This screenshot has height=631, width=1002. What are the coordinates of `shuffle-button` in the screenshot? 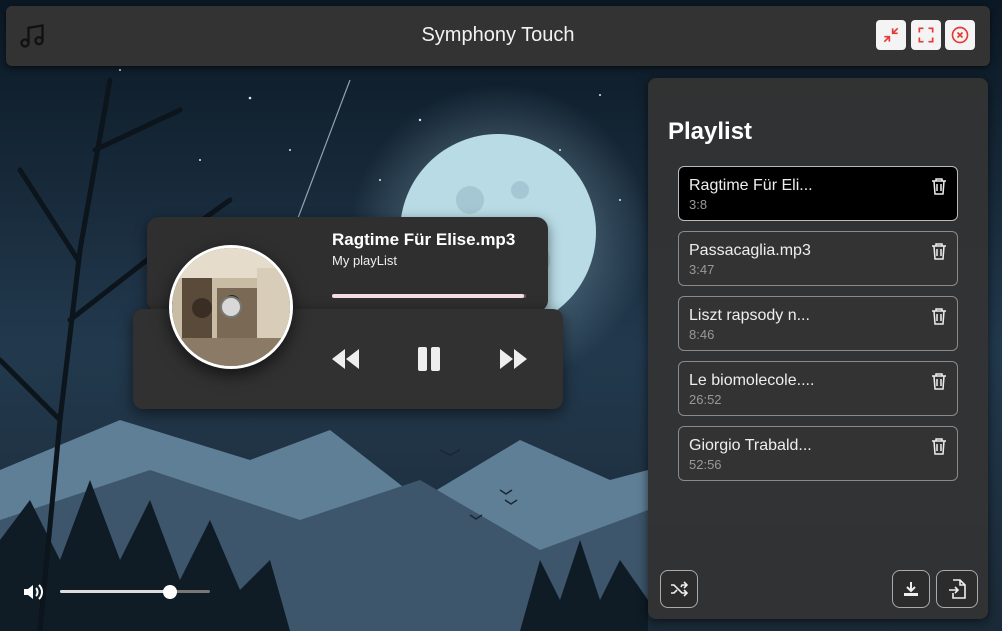 It's located at (679, 589).